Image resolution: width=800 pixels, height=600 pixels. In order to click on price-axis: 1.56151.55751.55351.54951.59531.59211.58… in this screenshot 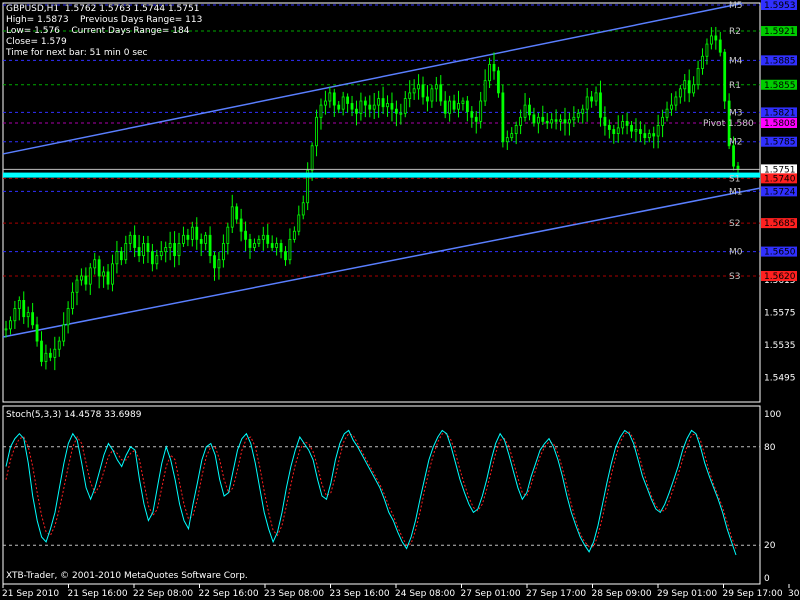, I will do `click(779, 192)`.